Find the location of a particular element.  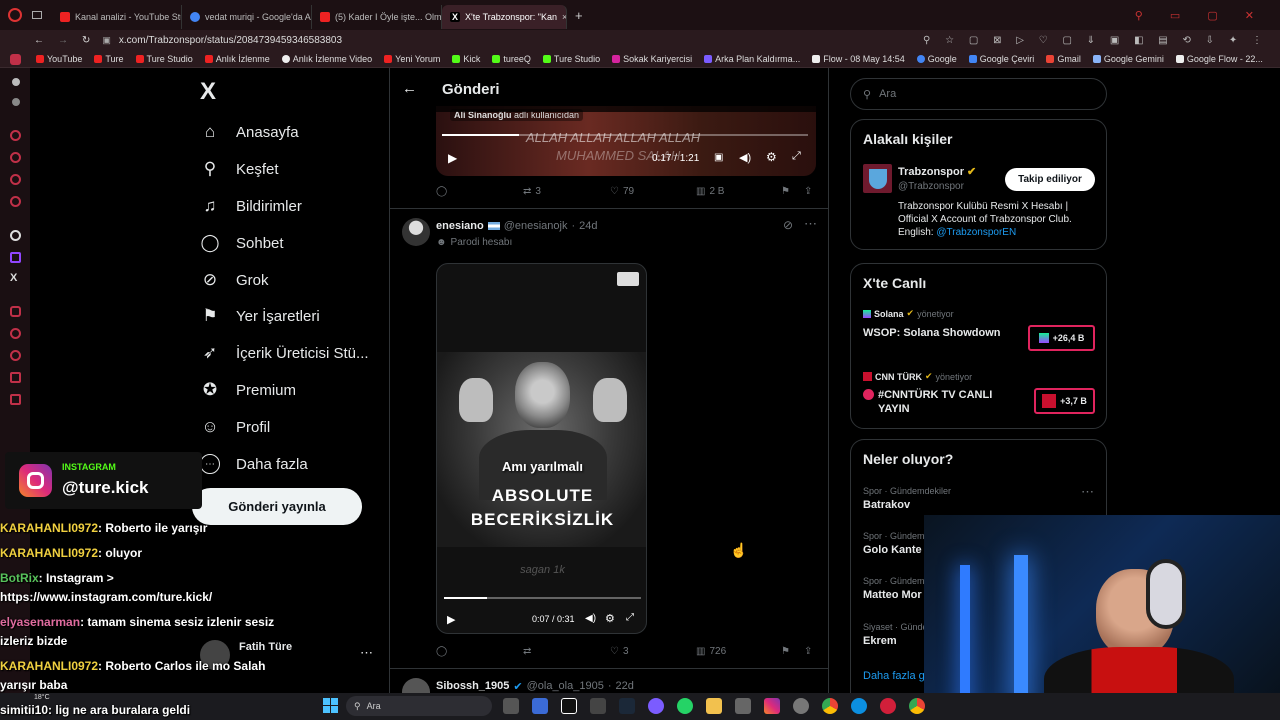

bag-rail-icon is located at coordinates (15, 377).